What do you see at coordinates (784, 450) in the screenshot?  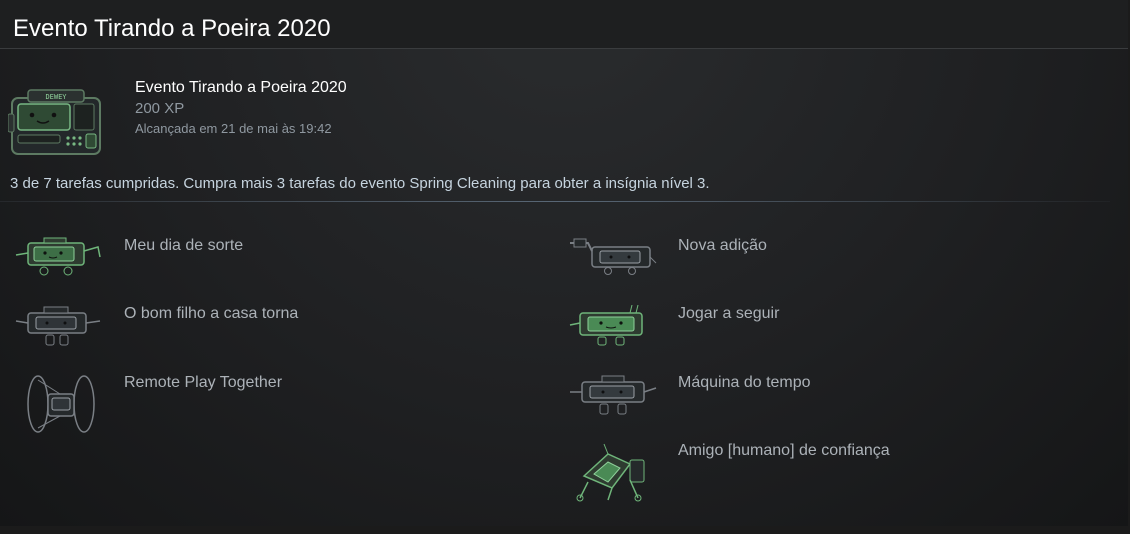 I see `task-label: Amigo [humano] de confiança` at bounding box center [784, 450].